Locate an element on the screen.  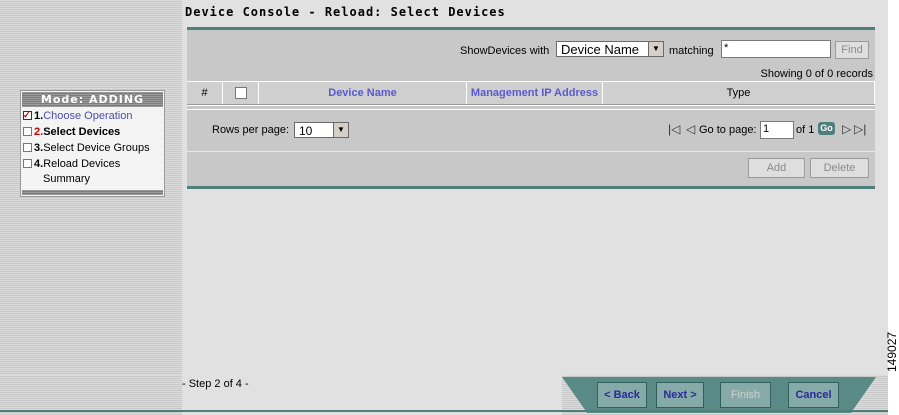
wizard-step-label: Select Devices is located at coordinates (82, 132).